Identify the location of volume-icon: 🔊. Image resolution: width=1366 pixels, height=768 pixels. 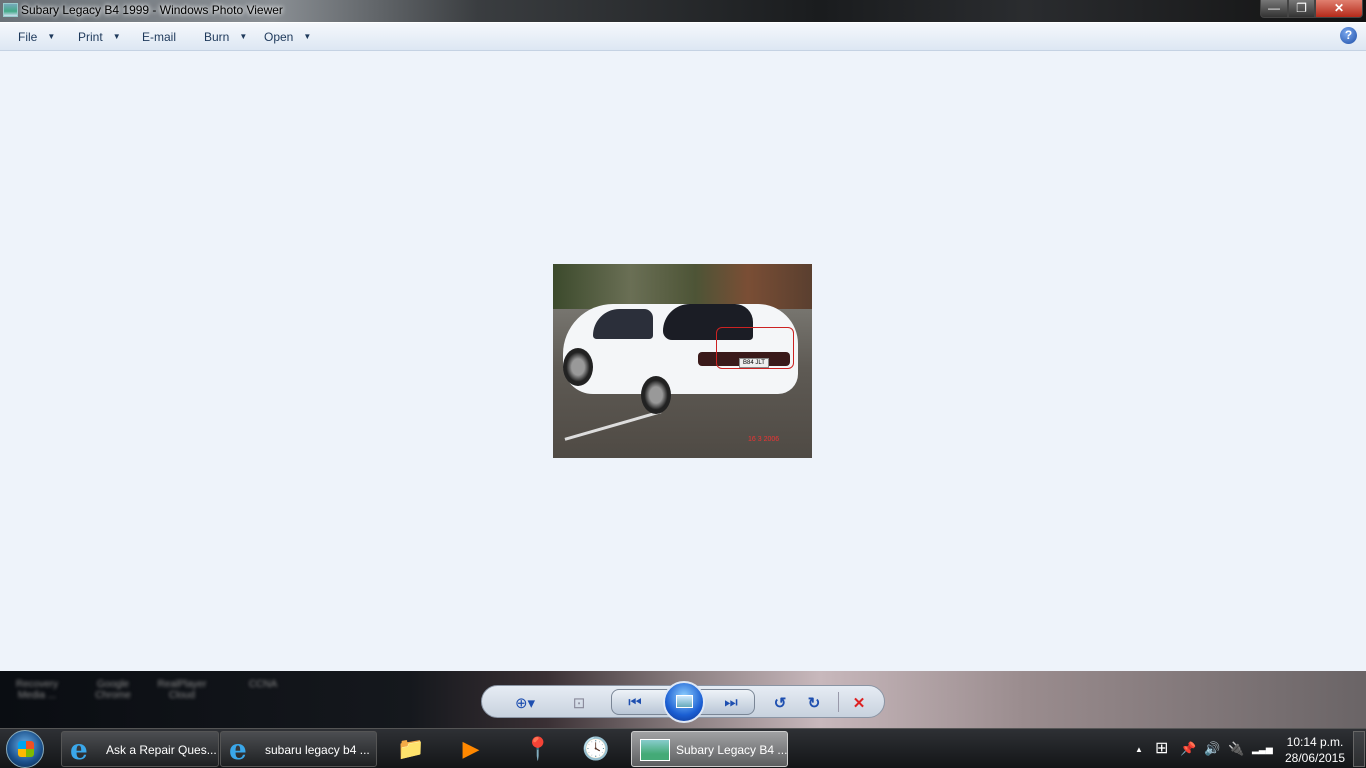
(1212, 749).